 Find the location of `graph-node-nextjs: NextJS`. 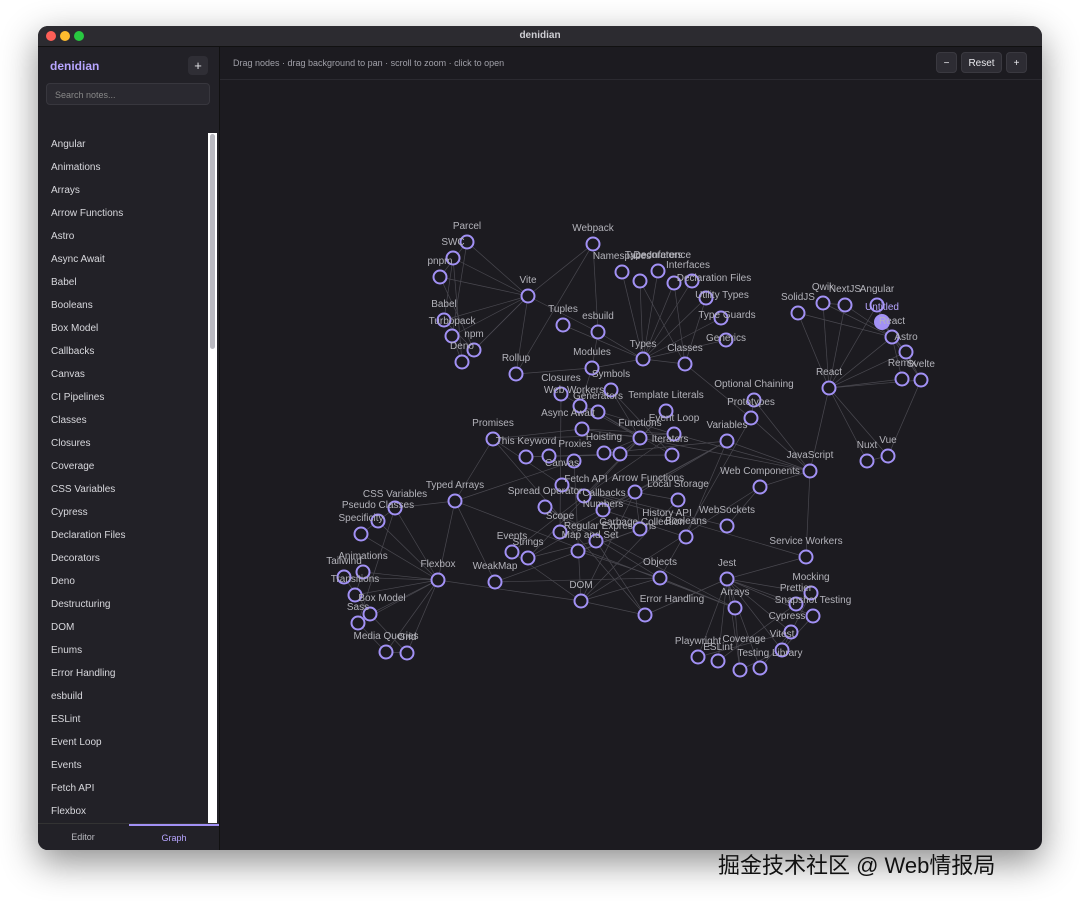

graph-node-nextjs: NextJS is located at coordinates (845, 298).